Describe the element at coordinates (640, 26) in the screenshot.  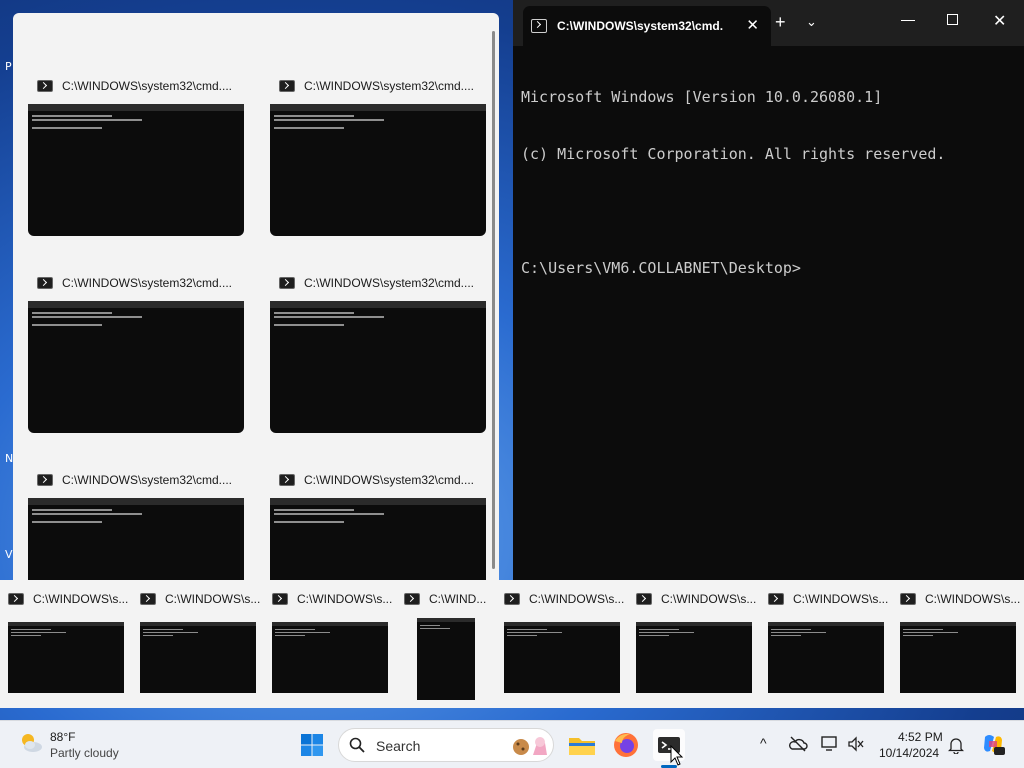
I see `tab-label: C:\WINDOWS\system32\cmd.` at that location.